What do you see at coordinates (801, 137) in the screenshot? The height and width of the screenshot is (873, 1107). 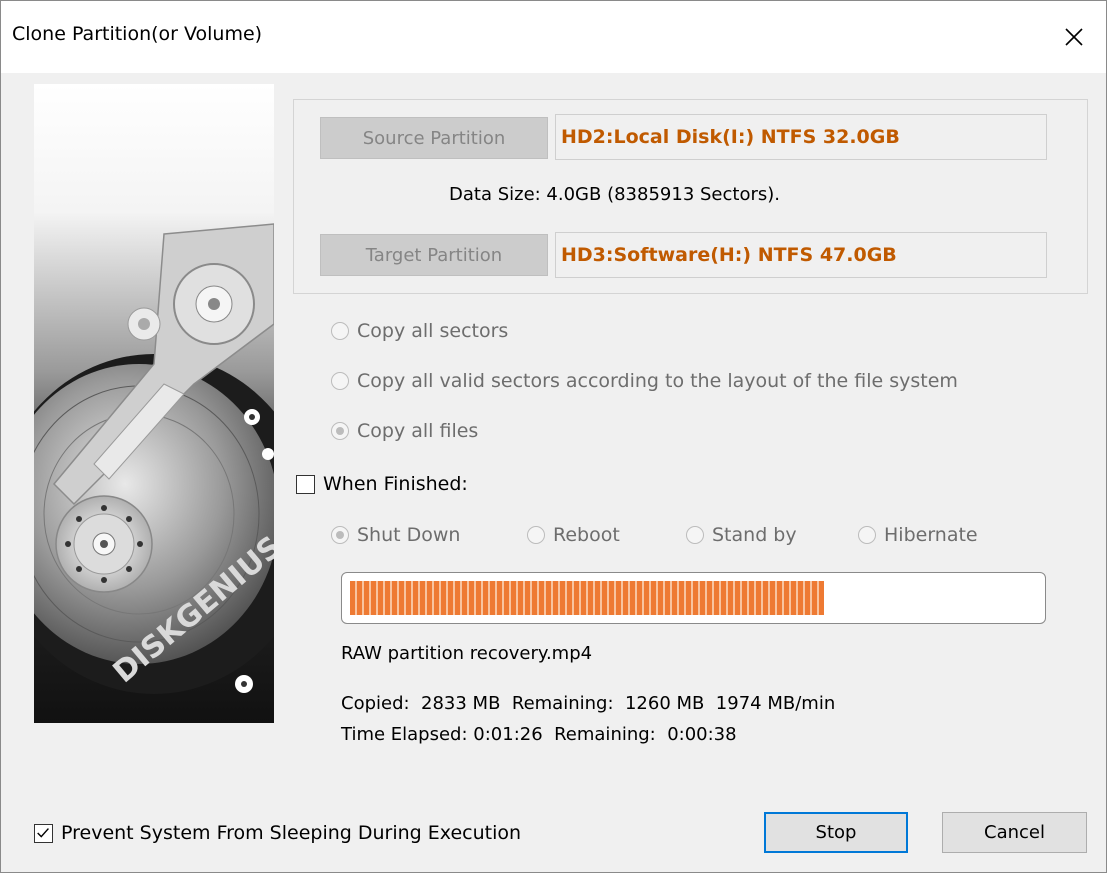 I see `source-partition-field: HD2:Local Disk(I:) NTFS 32.0GB` at bounding box center [801, 137].